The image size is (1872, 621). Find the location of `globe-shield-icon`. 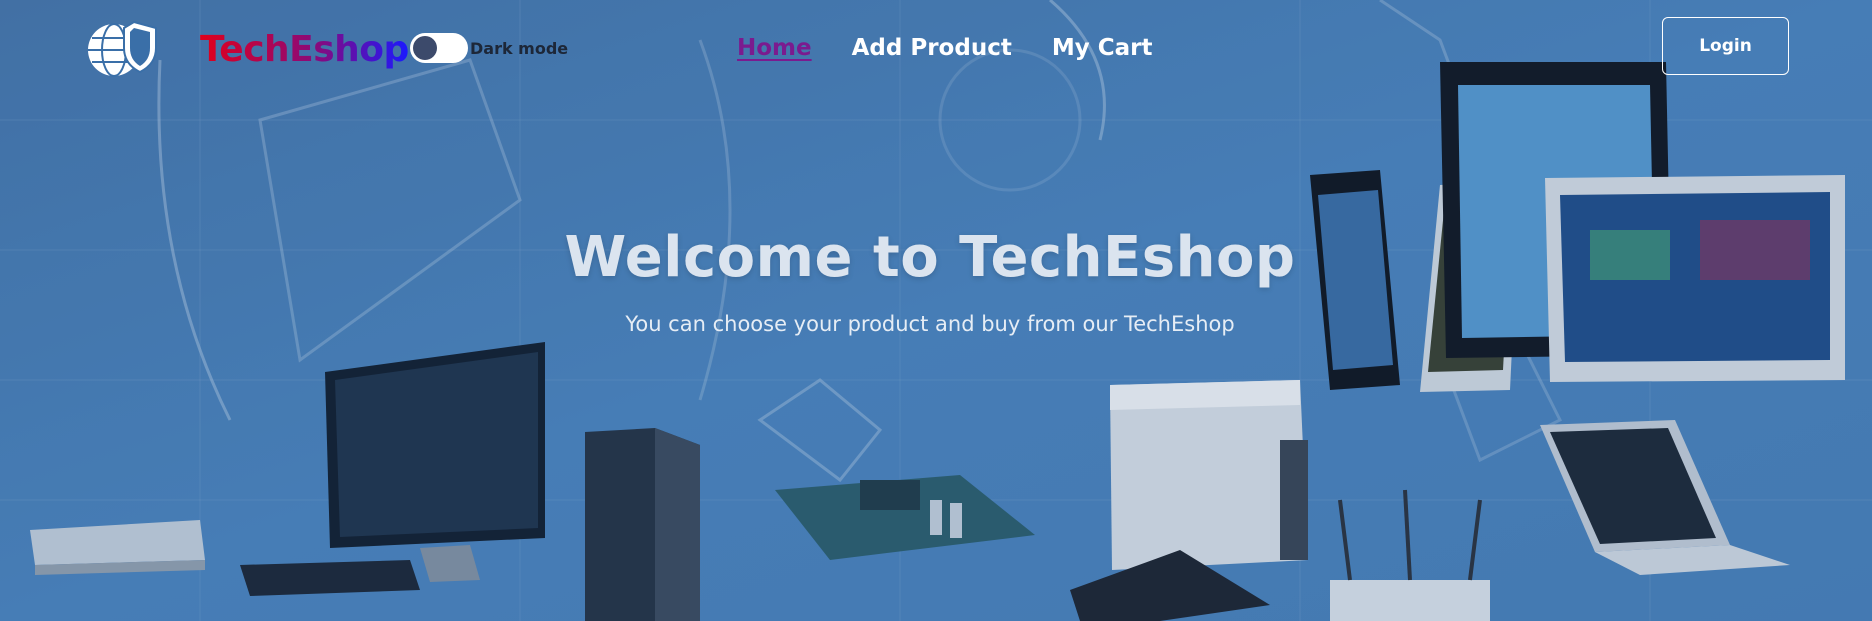

globe-shield-icon is located at coordinates (122, 48).